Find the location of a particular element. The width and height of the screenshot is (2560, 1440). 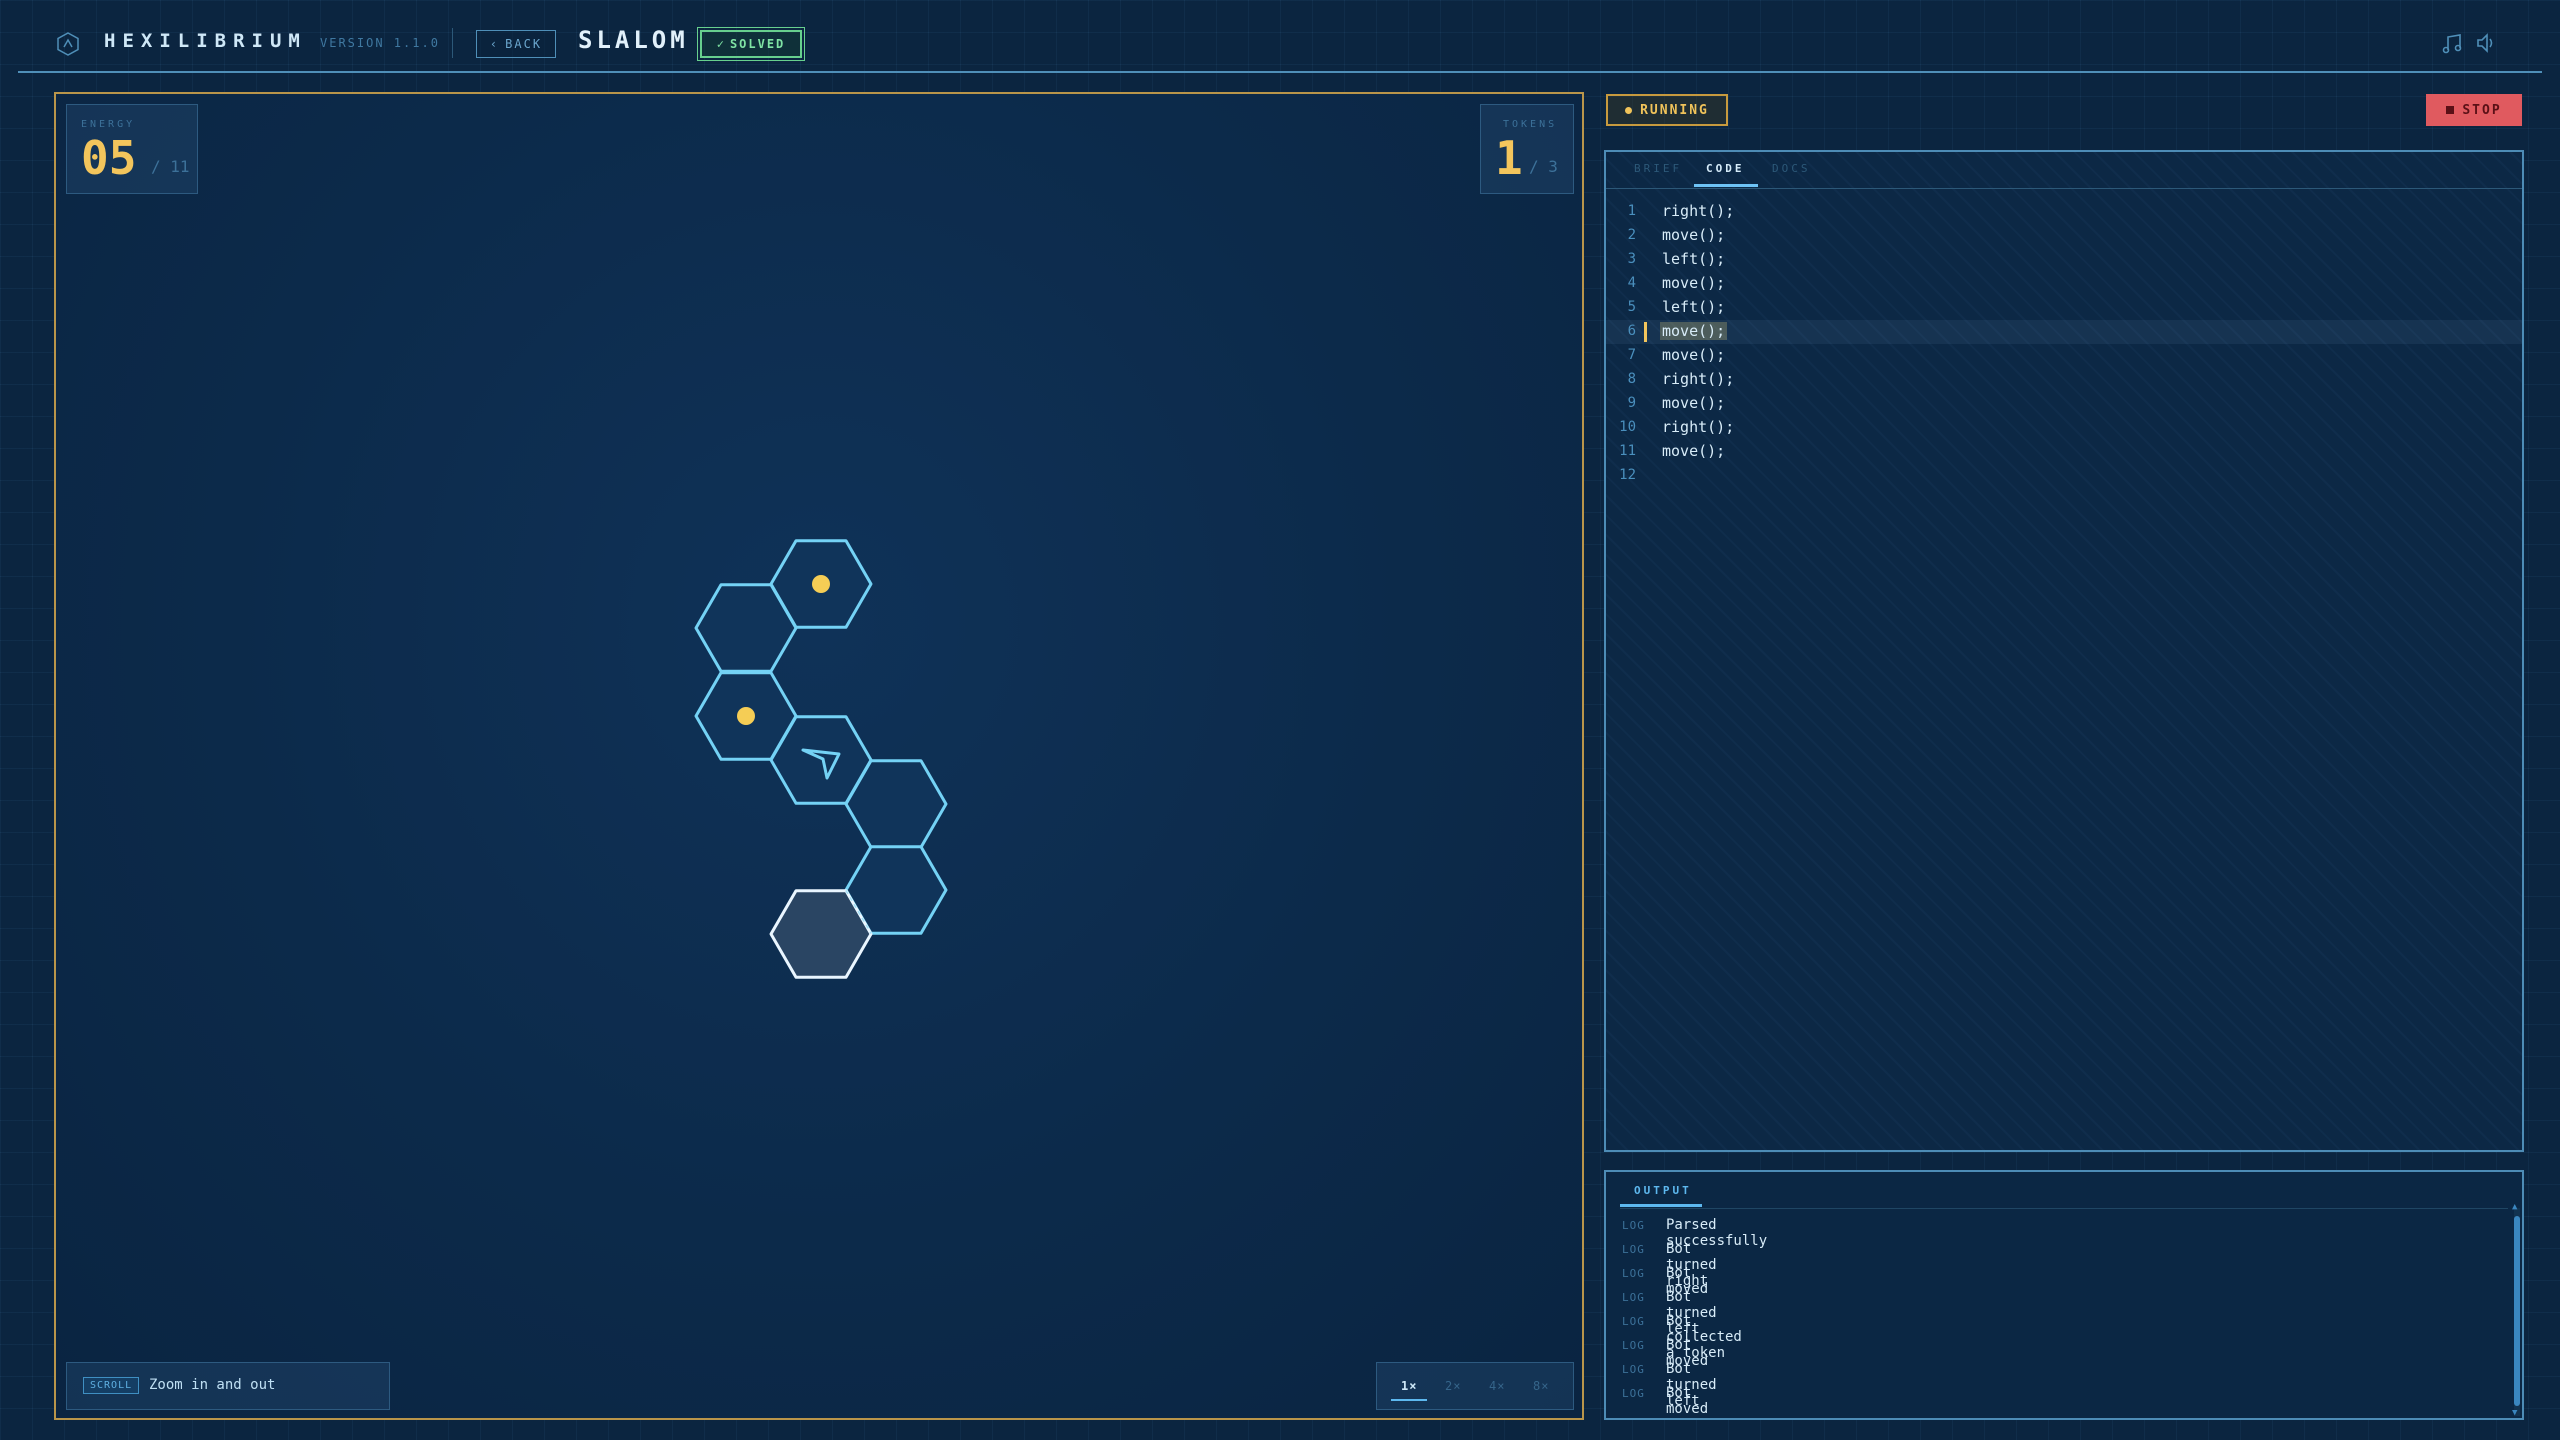

code-line: 1 right(); is located at coordinates (2064, 212).